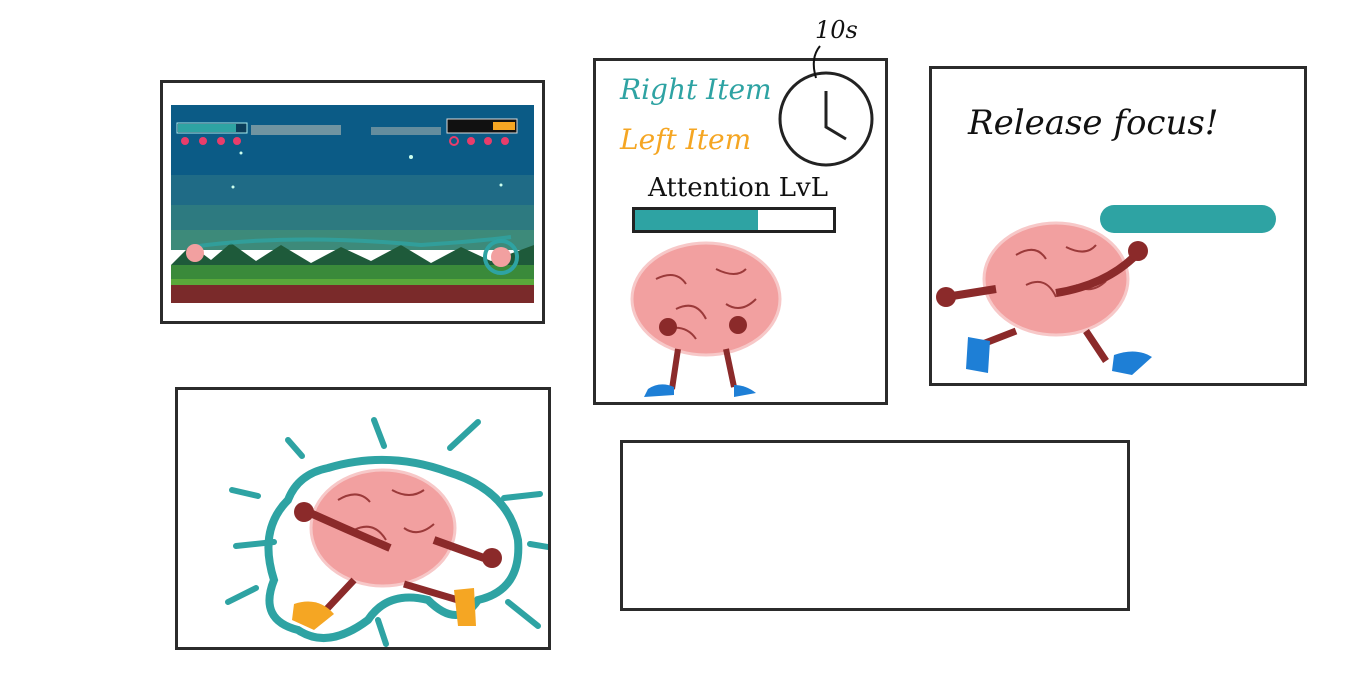 The height and width of the screenshot is (685, 1366). I want to click on panel-release-focus: Release focus!, so click(1118, 226).